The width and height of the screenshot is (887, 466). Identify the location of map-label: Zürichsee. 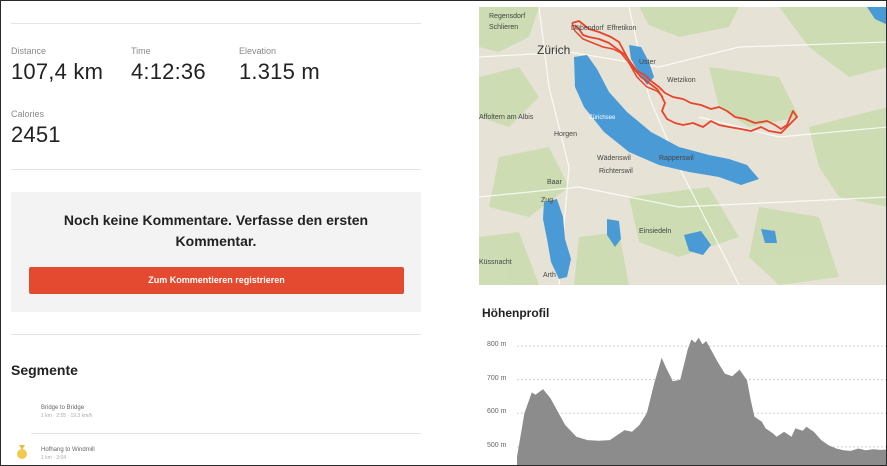
(602, 118).